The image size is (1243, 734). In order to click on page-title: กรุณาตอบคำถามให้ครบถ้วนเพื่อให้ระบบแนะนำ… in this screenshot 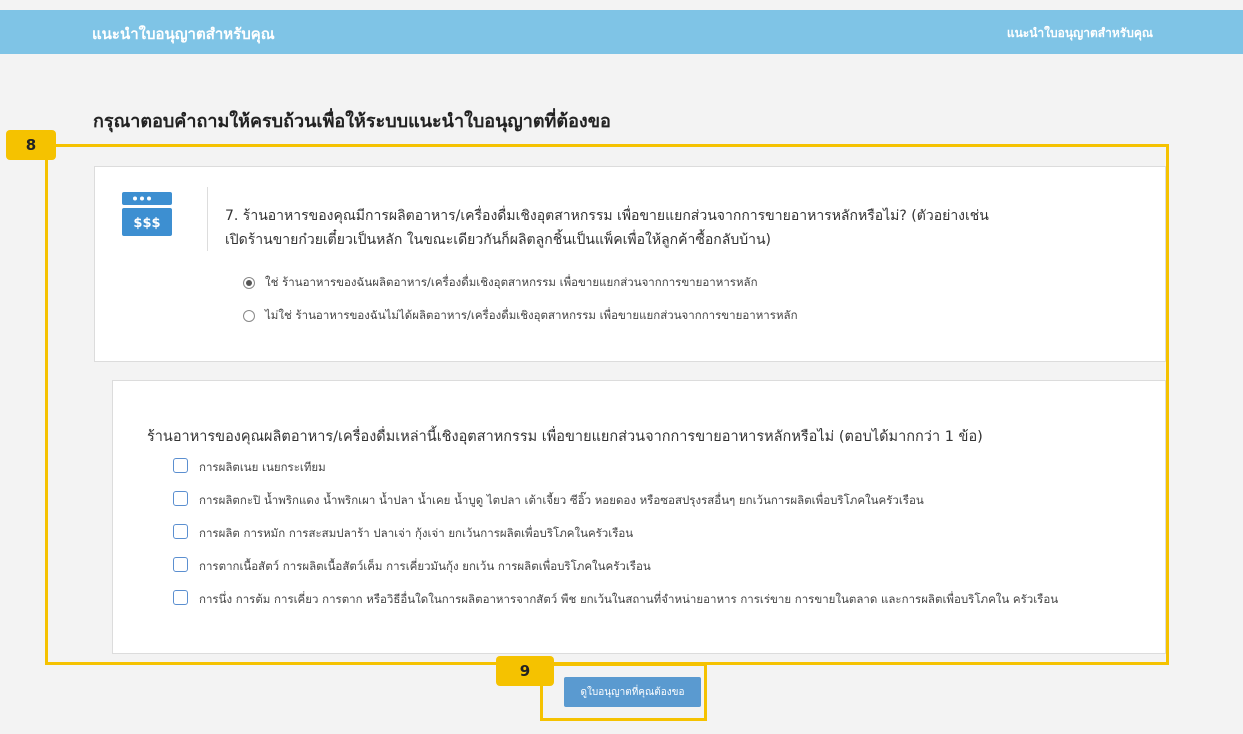, I will do `click(352, 121)`.